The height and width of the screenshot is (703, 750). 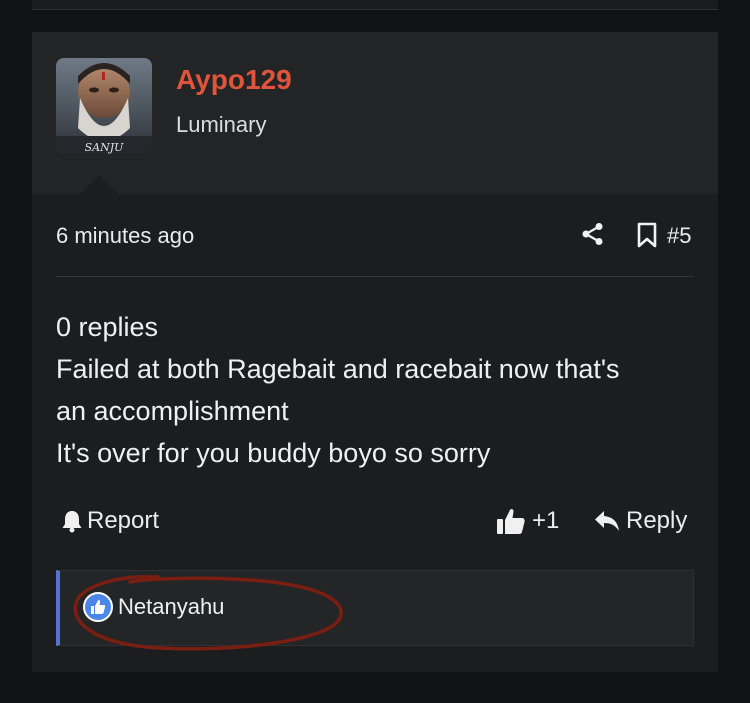 What do you see at coordinates (234, 80) in the screenshot?
I see `username: Aypo129` at bounding box center [234, 80].